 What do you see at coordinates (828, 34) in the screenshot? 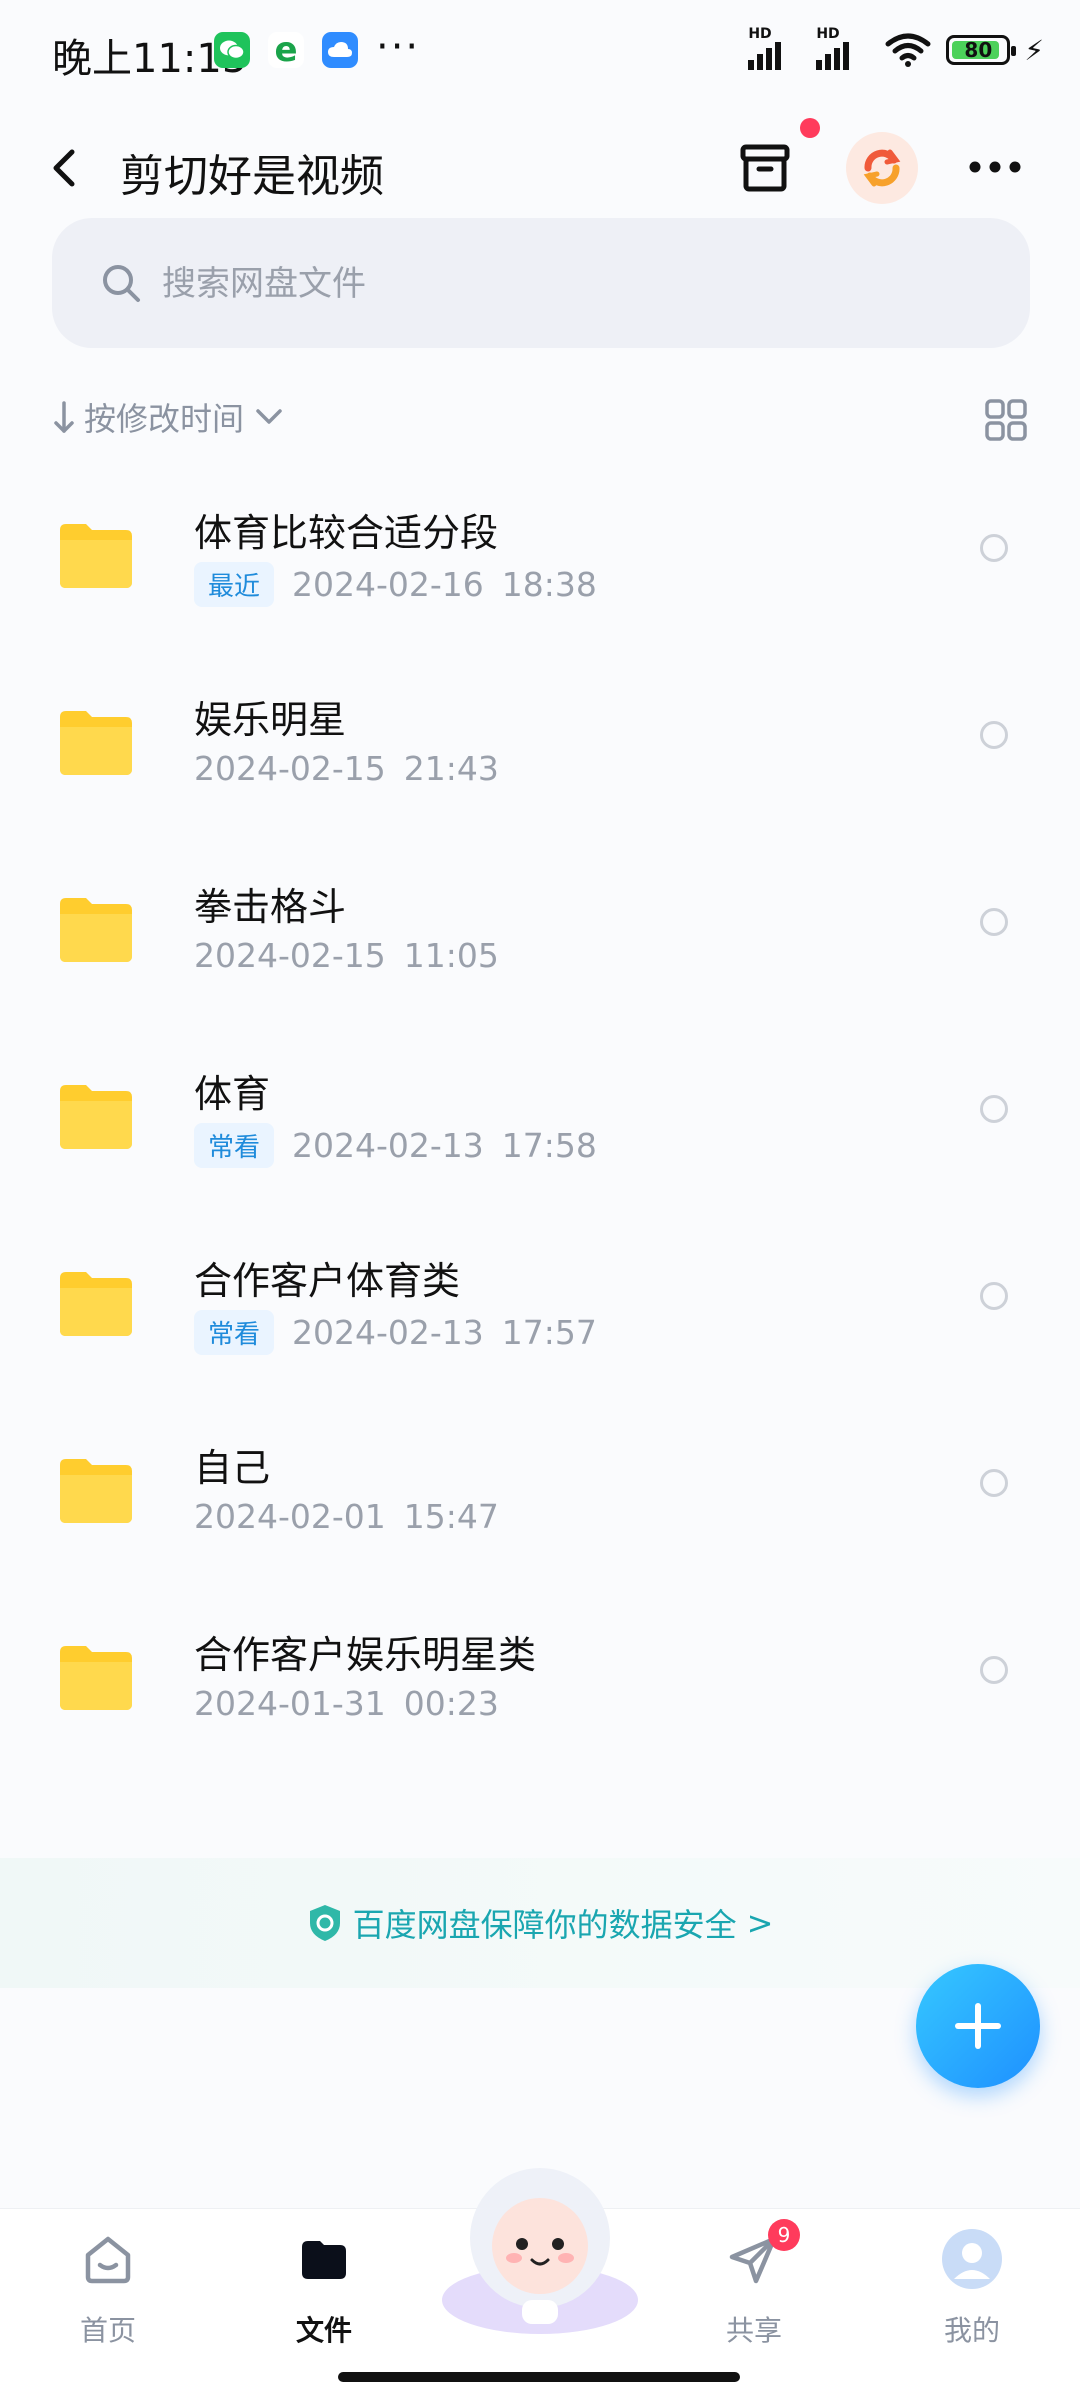
I see `signal-hd-label-2: HD` at bounding box center [828, 34].